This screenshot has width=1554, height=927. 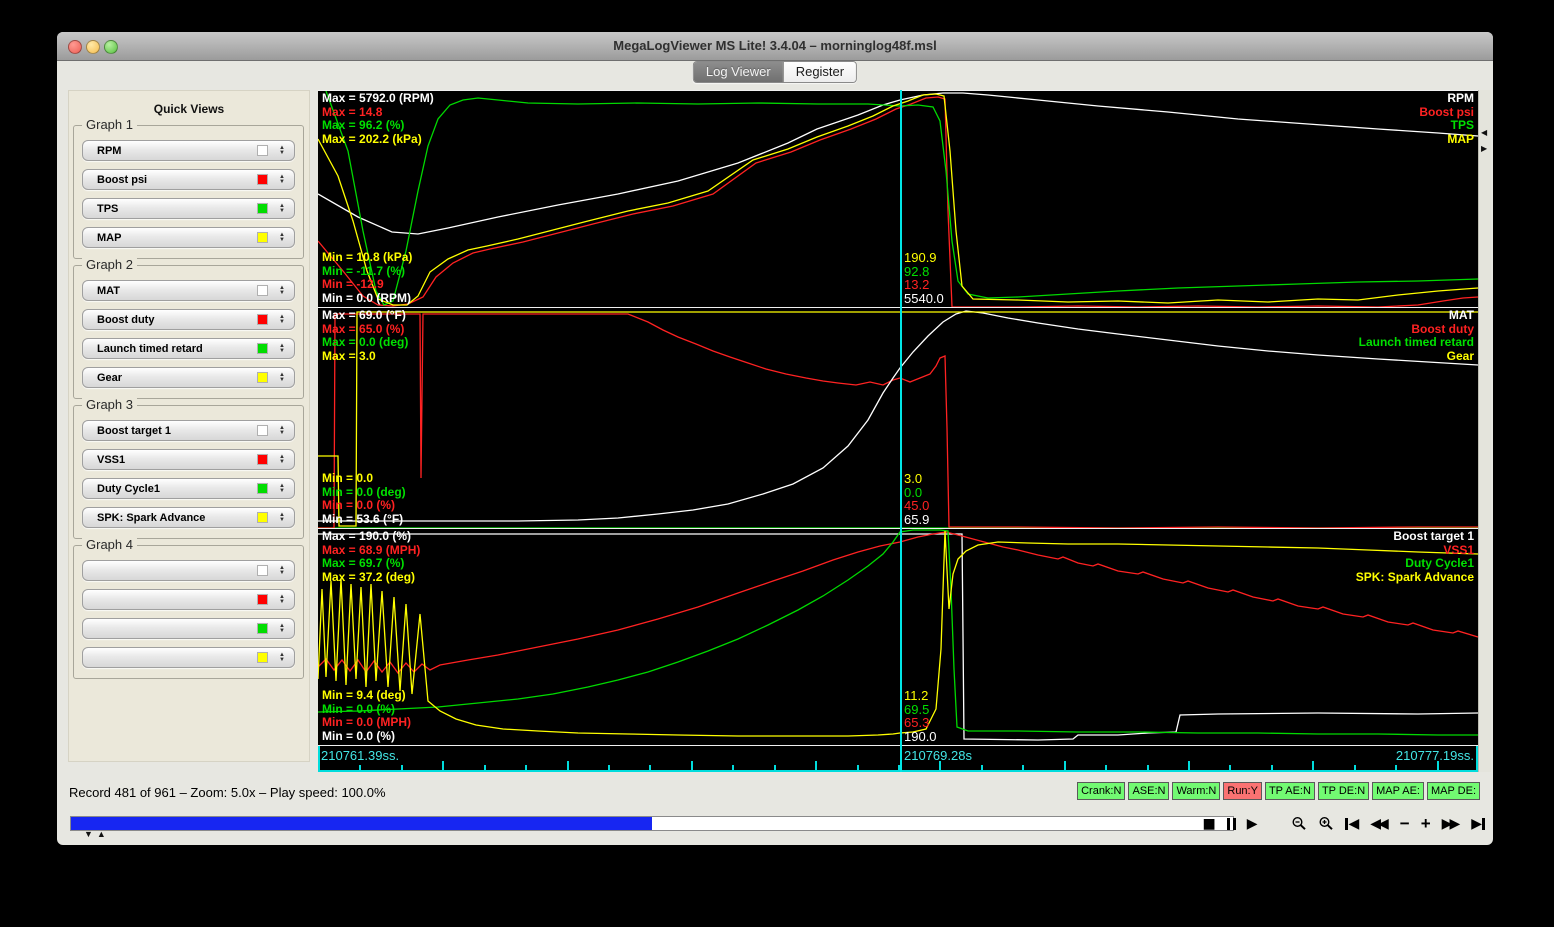 What do you see at coordinates (917, 519) in the screenshot?
I see `cursor-values-line: 65.9` at bounding box center [917, 519].